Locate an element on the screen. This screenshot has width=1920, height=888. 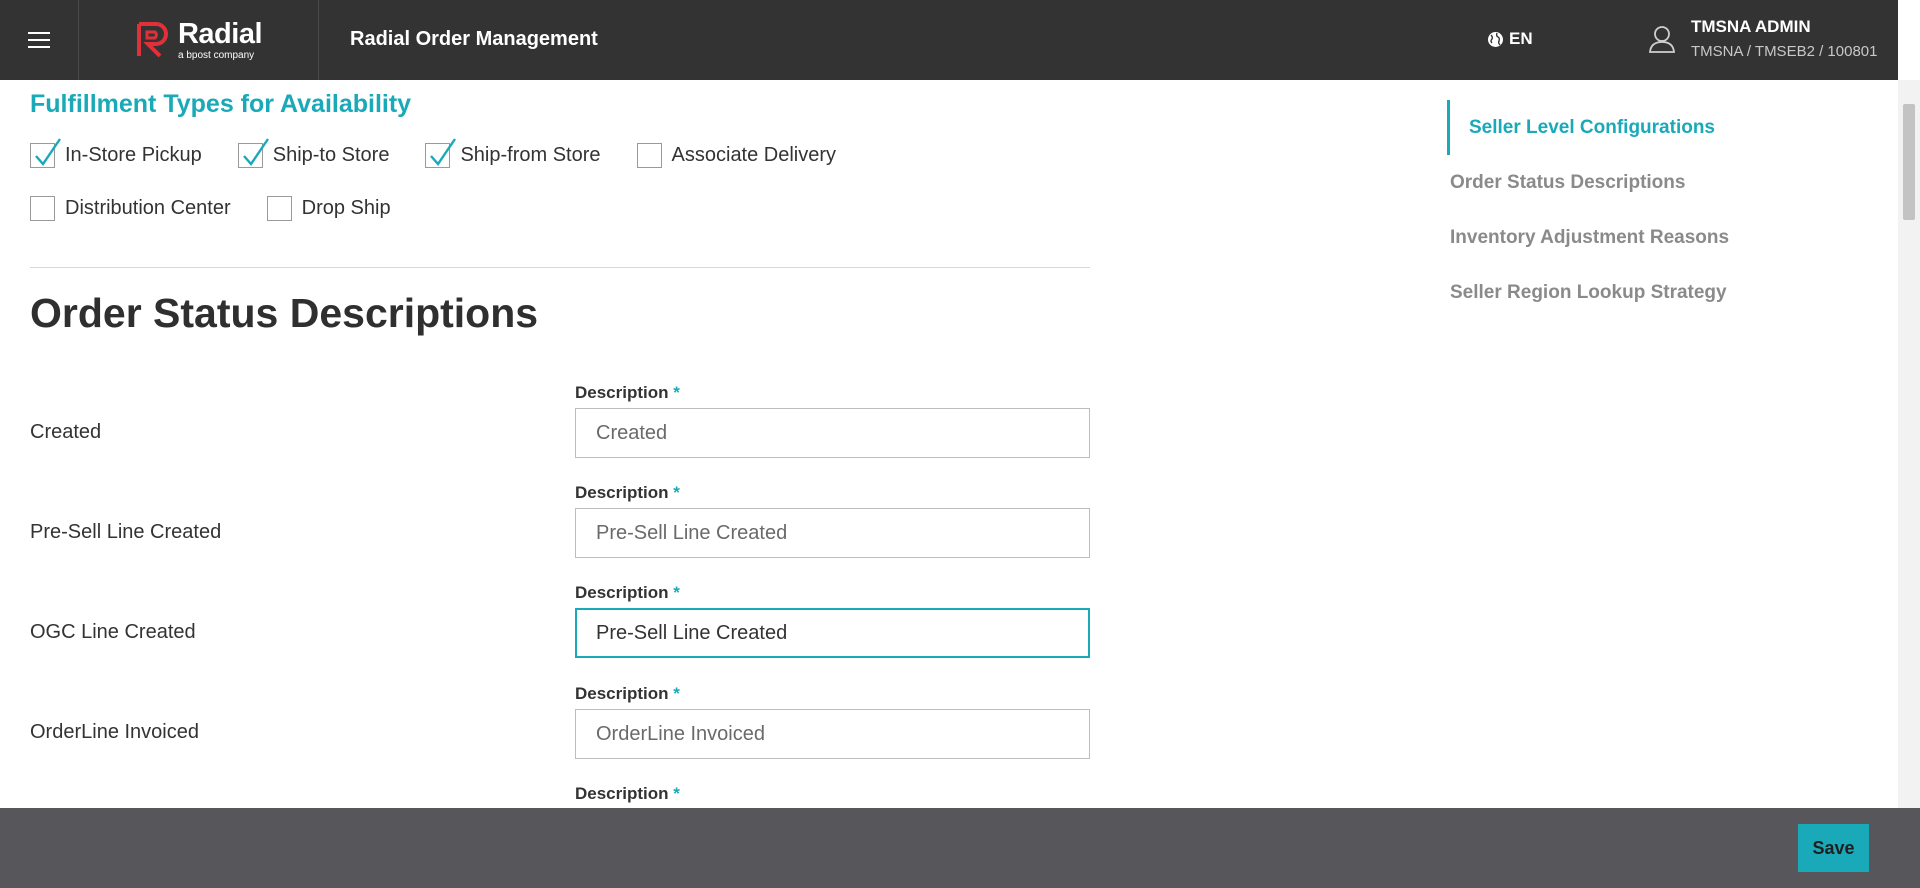
menu-button is located at coordinates (39, 40).